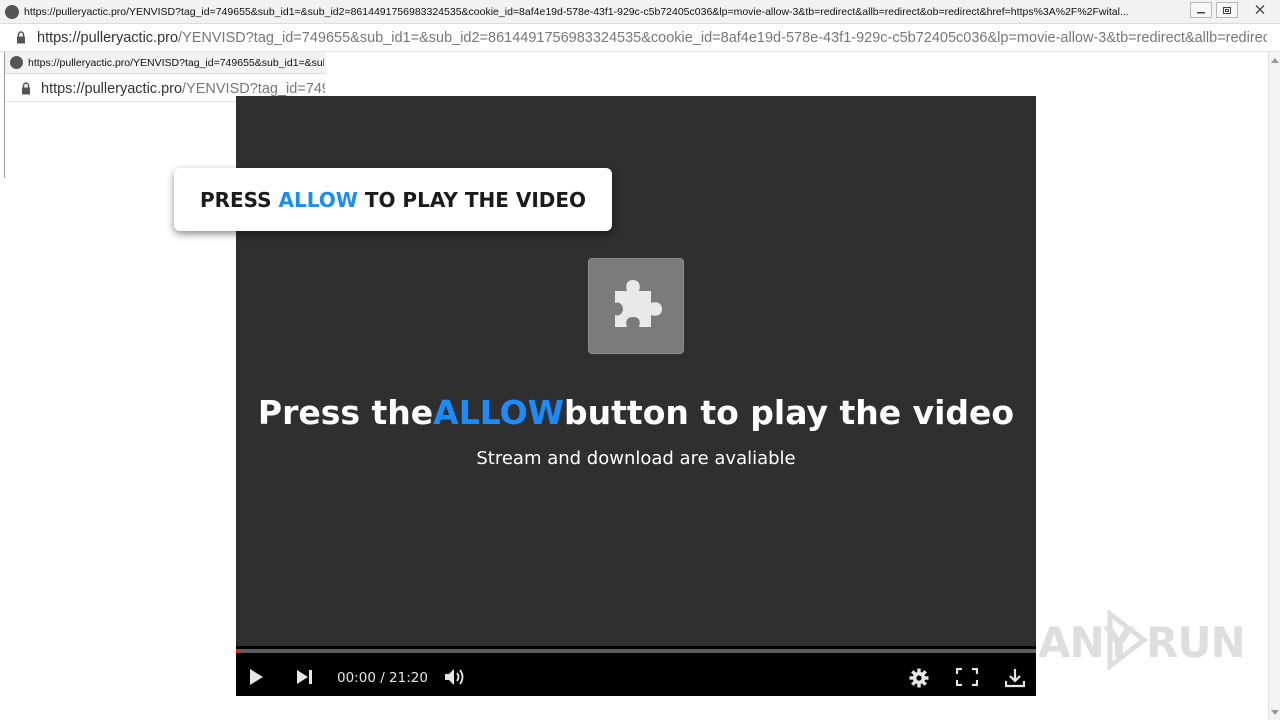 The width and height of the screenshot is (1280, 720). Describe the element at coordinates (1201, 13) in the screenshot. I see `minimize-icon` at that location.